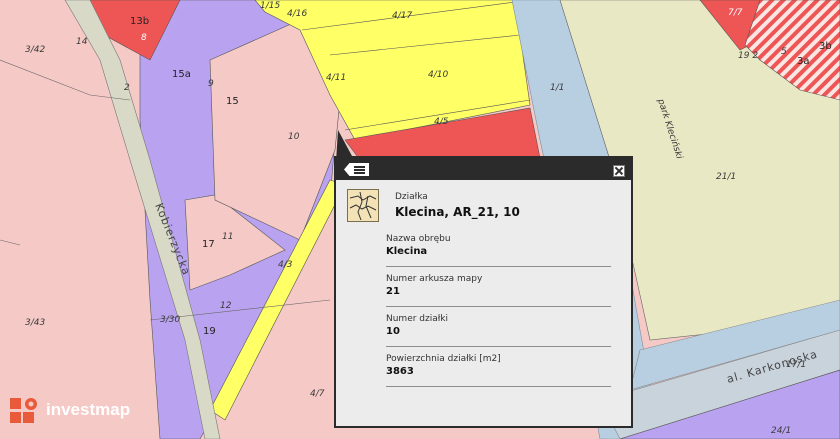 The width and height of the screenshot is (840, 439). What do you see at coordinates (781, 431) in the screenshot?
I see `label-24-1: 24/1` at bounding box center [781, 431].